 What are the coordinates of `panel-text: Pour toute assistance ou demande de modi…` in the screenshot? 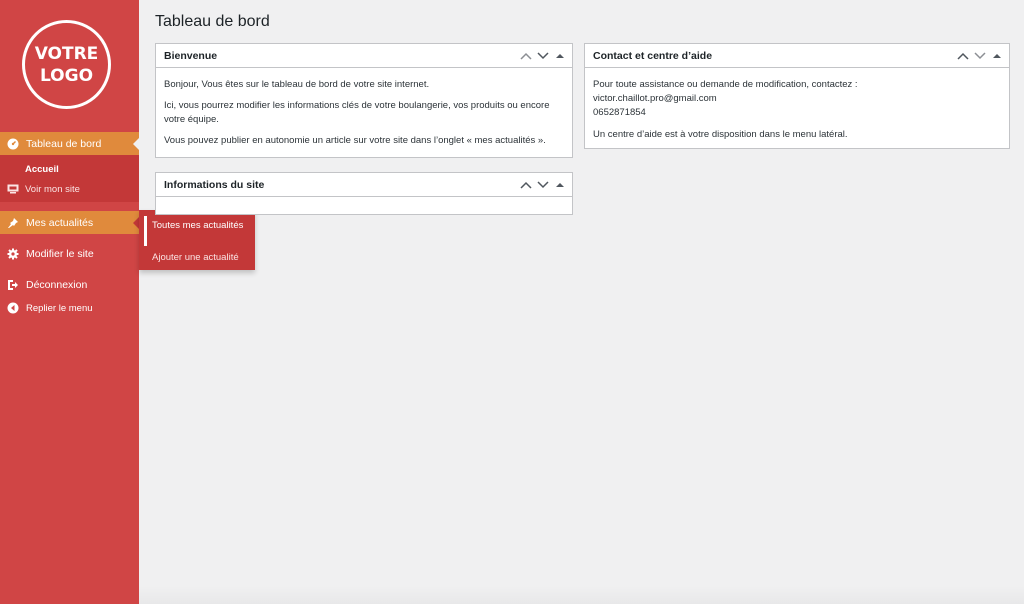 It's located at (725, 84).